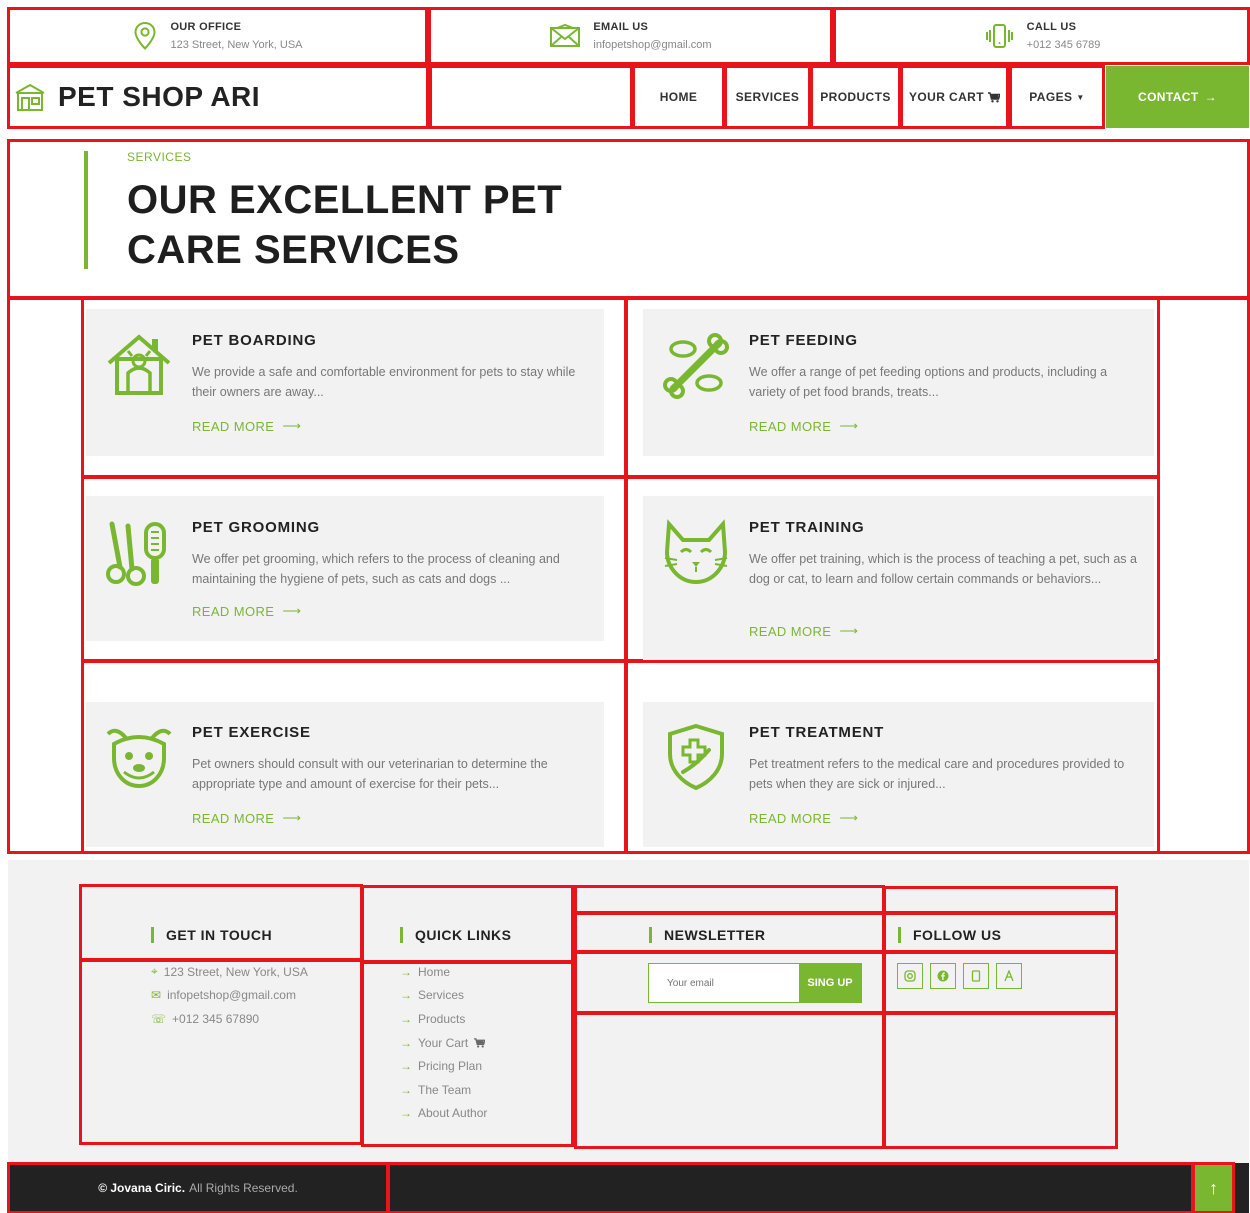 The image size is (1250, 1213). I want to click on footer-link-pricing: → Pricing Plan, so click(443, 1066).